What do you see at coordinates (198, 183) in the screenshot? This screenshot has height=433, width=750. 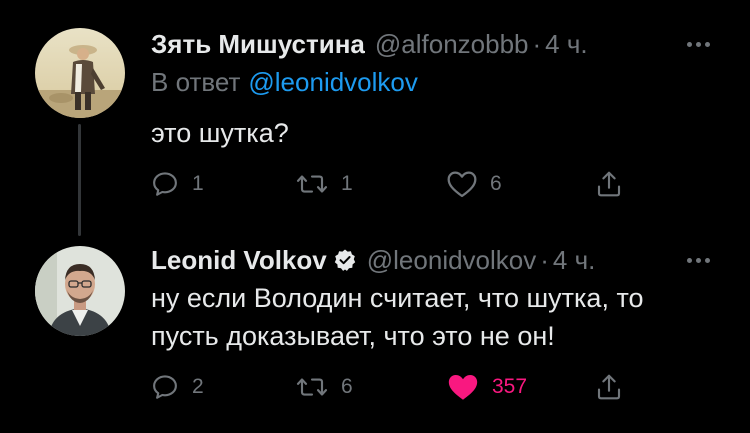 I see `reply-count: 1` at bounding box center [198, 183].